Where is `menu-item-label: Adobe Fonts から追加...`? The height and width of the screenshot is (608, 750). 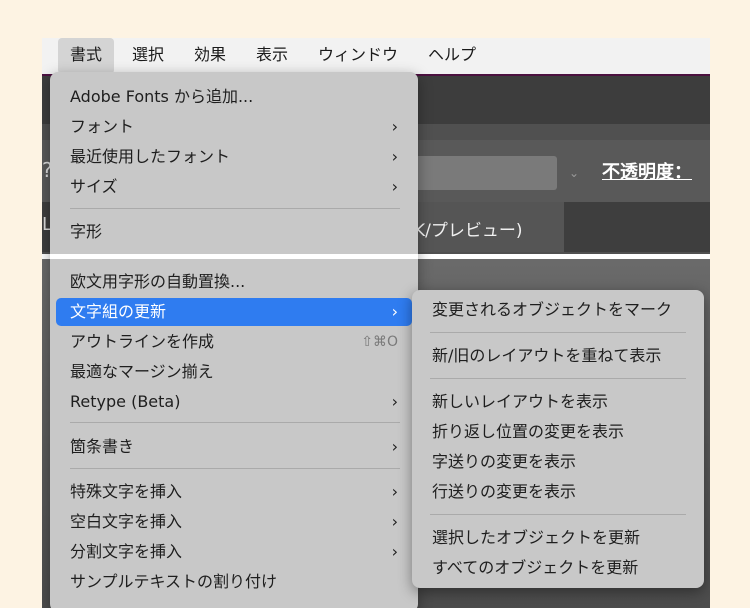 menu-item-label: Adobe Fonts から追加... is located at coordinates (162, 96).